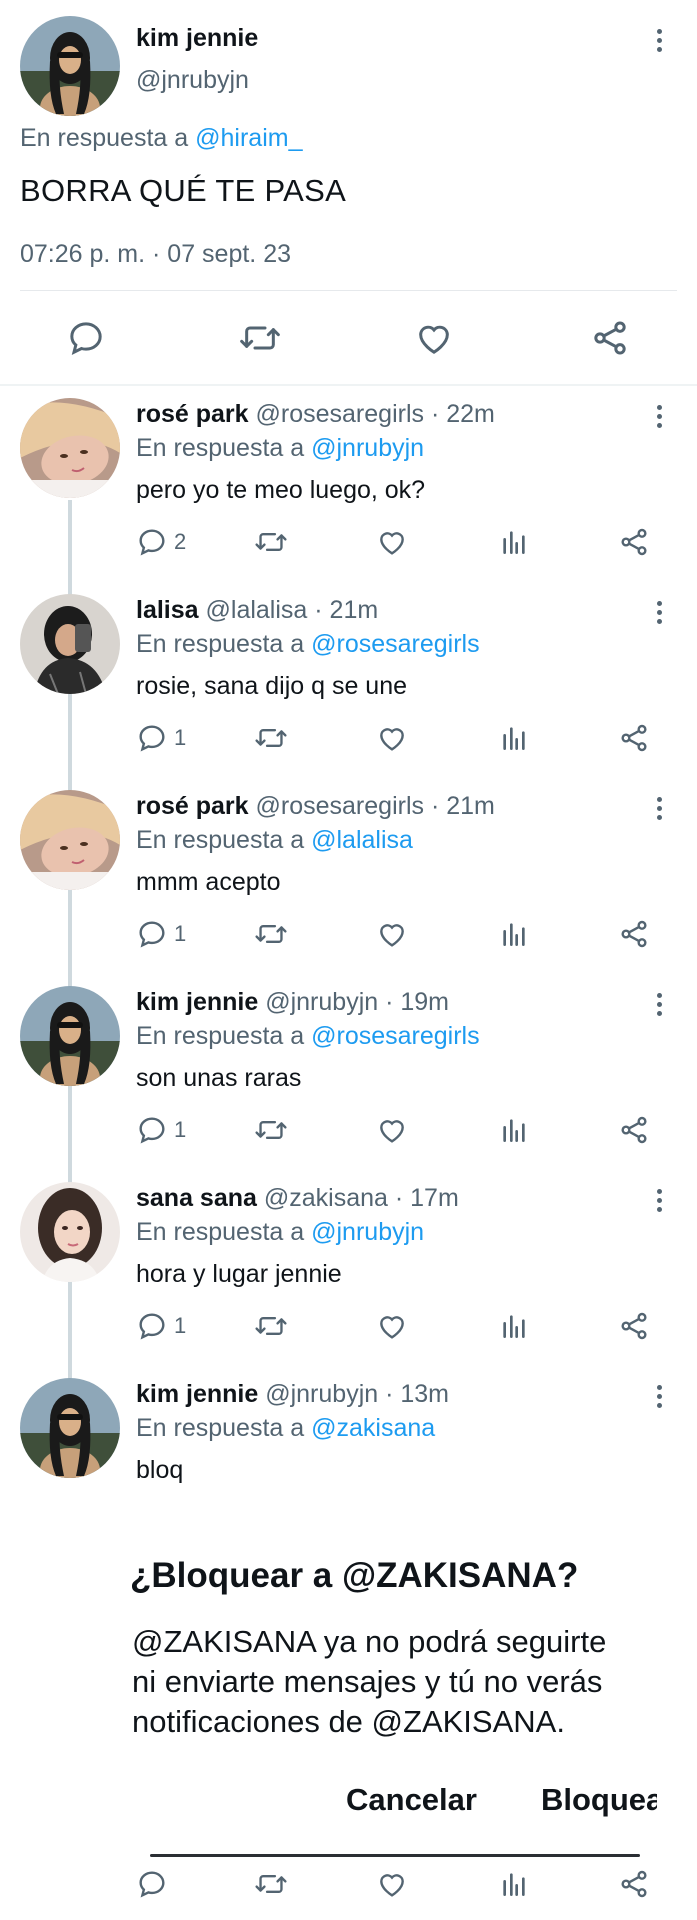 This screenshot has height=1920, width=697. I want to click on reply-header: kim jennie @jnrubyjn · 19m, so click(292, 1002).